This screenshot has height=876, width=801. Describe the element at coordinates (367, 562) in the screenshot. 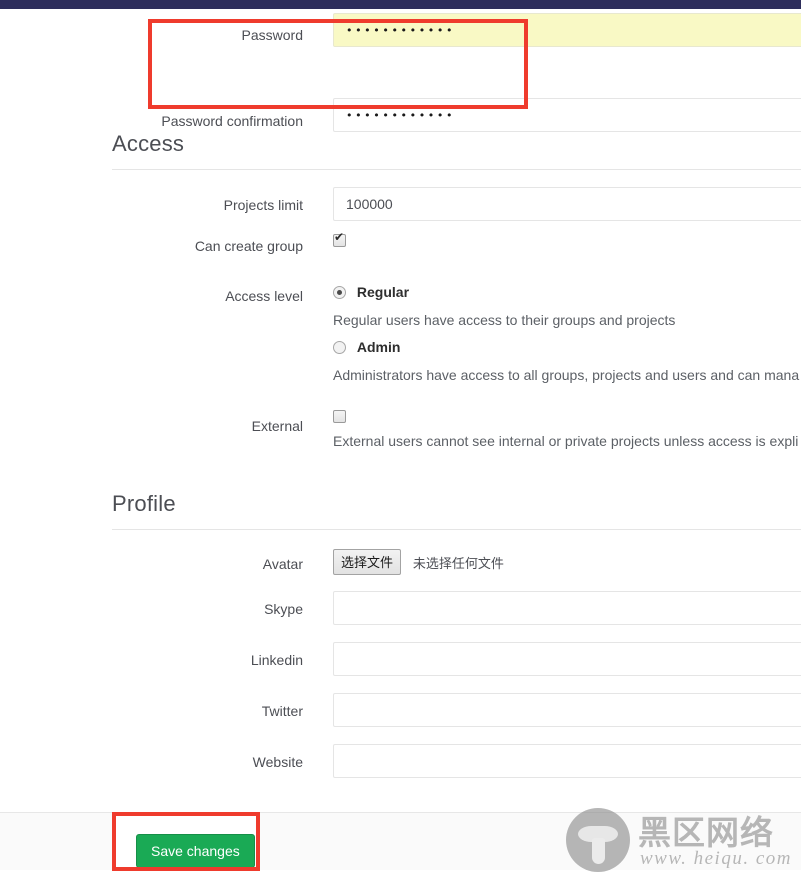

I see `avatar-choose-file-button: 选择文件` at that location.